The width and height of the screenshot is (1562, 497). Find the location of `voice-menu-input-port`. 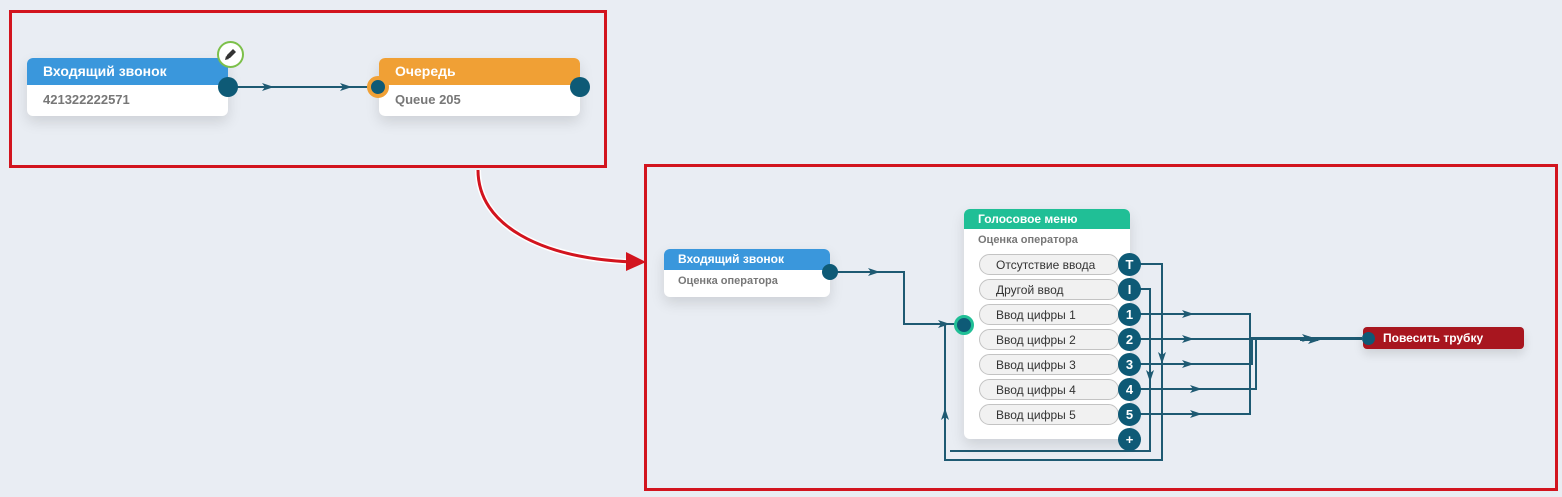

voice-menu-input-port is located at coordinates (964, 325).